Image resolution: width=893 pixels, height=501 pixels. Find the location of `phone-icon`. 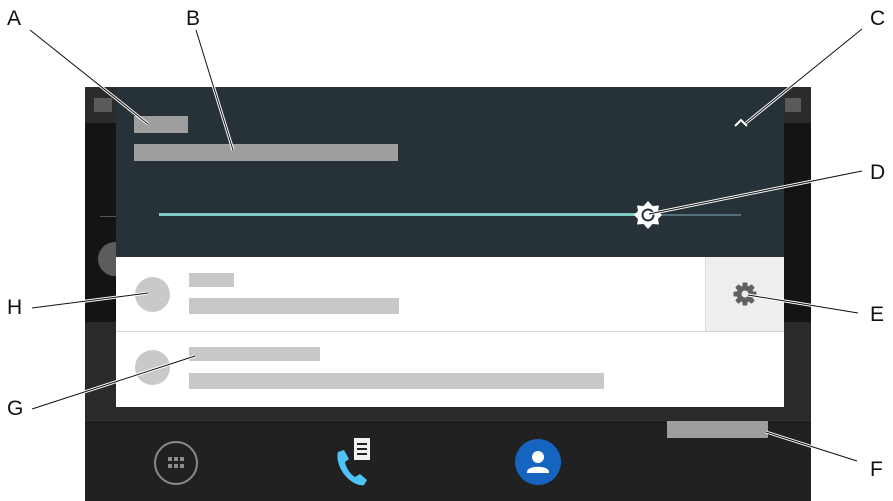

phone-icon is located at coordinates (353, 462).